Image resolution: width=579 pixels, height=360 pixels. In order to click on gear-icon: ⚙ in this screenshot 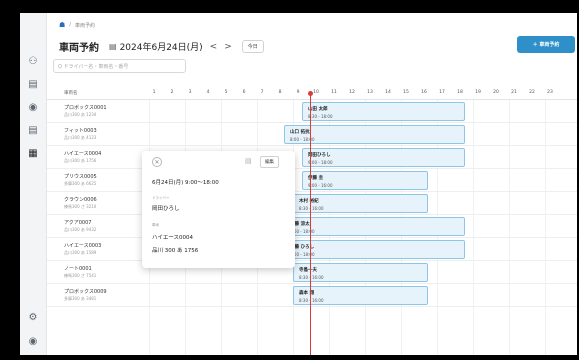, I will do `click(33, 317)`.